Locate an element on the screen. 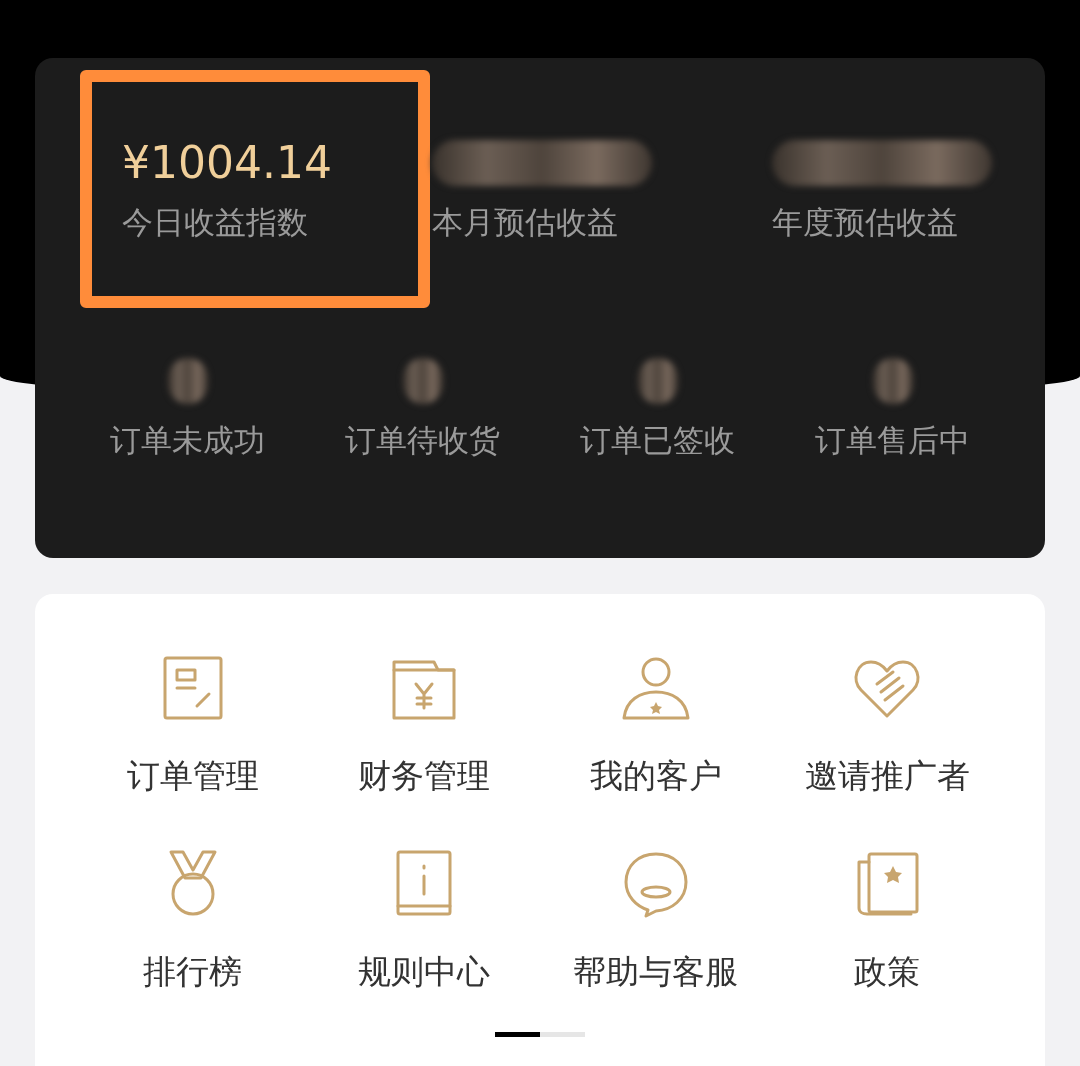 The height and width of the screenshot is (1066, 1080). stat-value: ¥1004.14 is located at coordinates (227, 163).